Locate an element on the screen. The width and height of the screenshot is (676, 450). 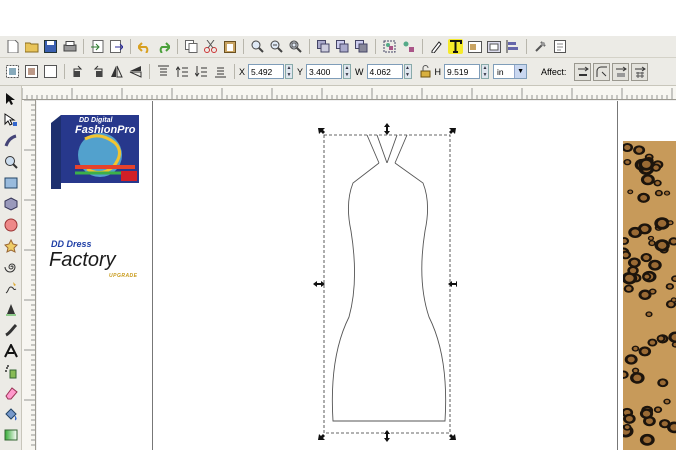
fill-stroke-icon is located at coordinates (436, 46).